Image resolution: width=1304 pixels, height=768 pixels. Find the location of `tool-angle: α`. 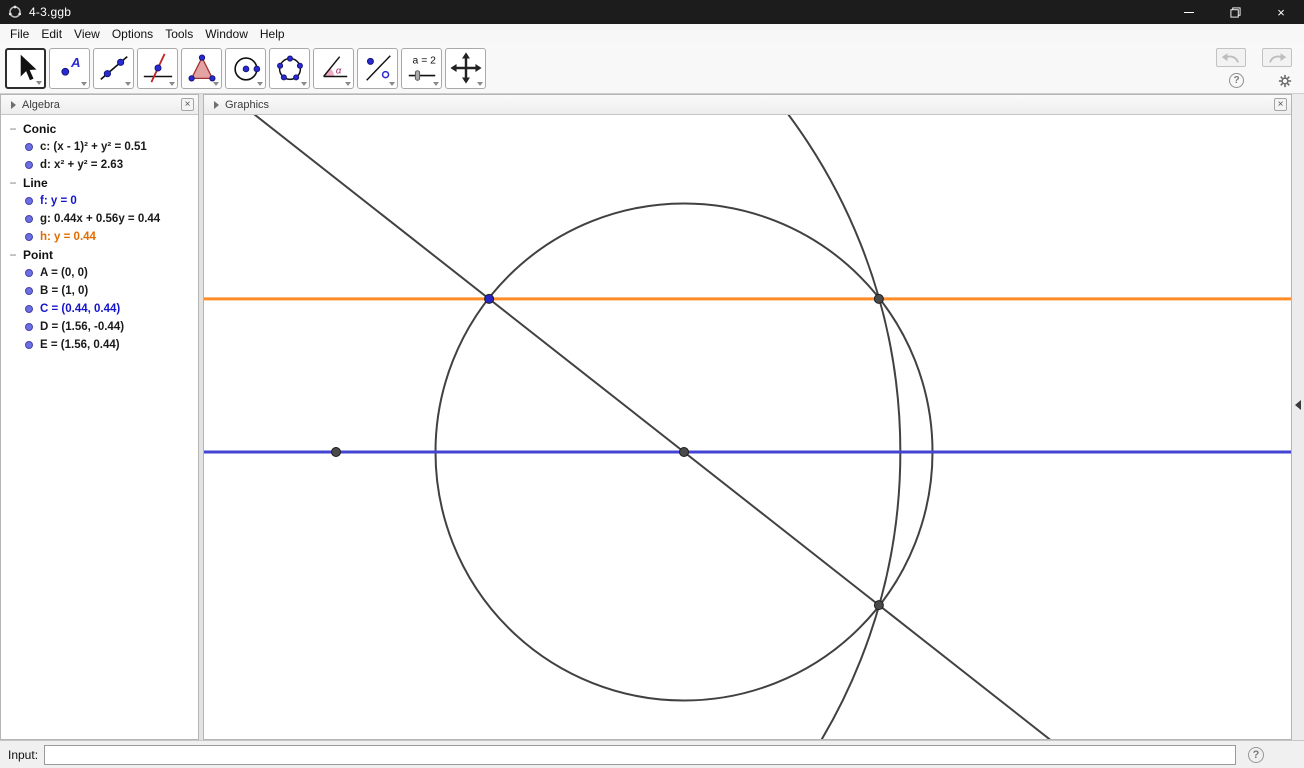

tool-angle: α is located at coordinates (333, 68).